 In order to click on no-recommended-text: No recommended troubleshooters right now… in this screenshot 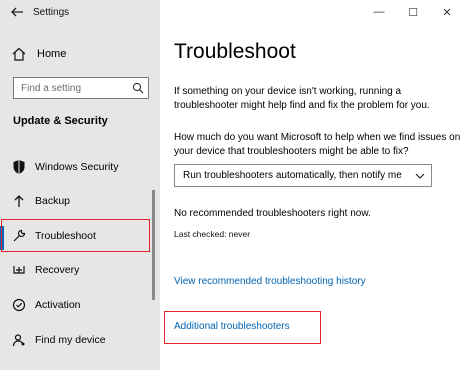, I will do `click(272, 213)`.